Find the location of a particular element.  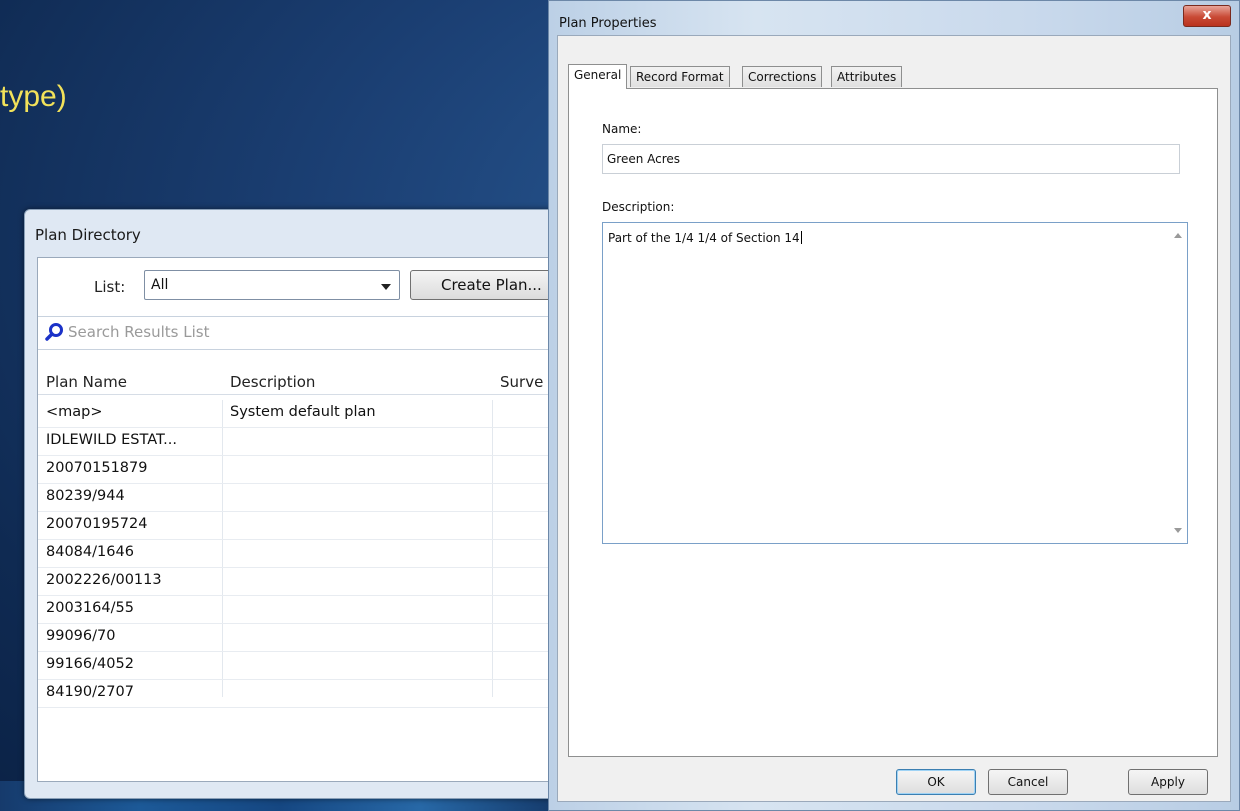

text-caret is located at coordinates (801, 237).